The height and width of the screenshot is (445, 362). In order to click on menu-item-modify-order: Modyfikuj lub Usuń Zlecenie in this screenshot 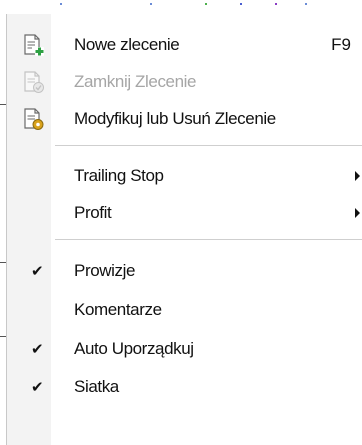, I will do `click(184, 119)`.